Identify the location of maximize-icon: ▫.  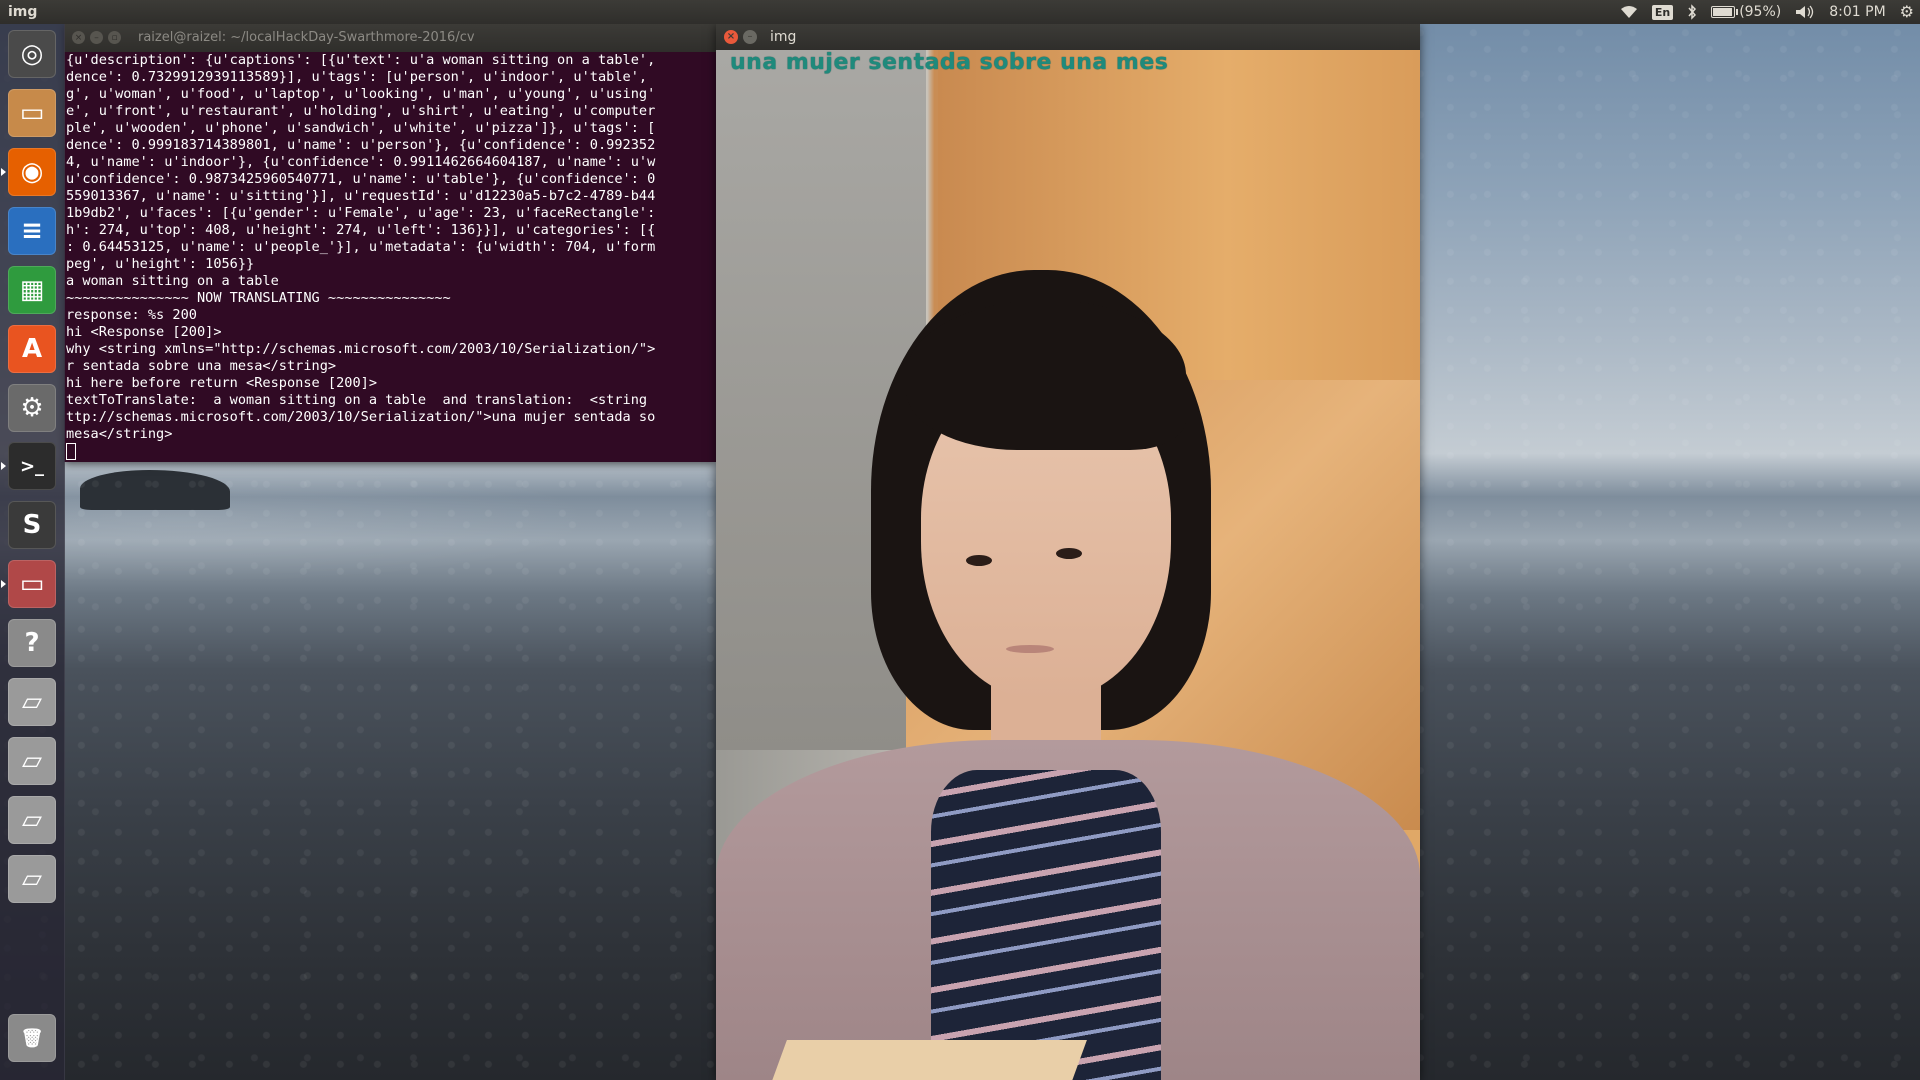
(114, 37).